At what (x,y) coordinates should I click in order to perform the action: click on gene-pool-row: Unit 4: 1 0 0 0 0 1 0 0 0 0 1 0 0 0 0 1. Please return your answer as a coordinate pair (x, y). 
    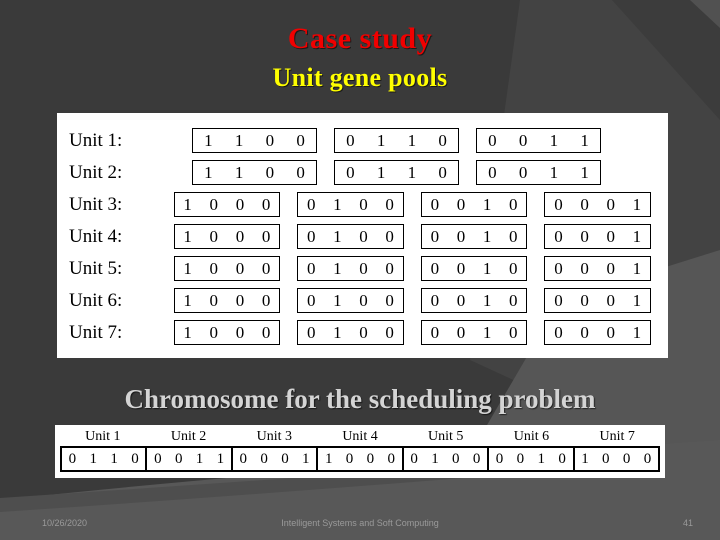
    Looking at the image, I should click on (362, 236).